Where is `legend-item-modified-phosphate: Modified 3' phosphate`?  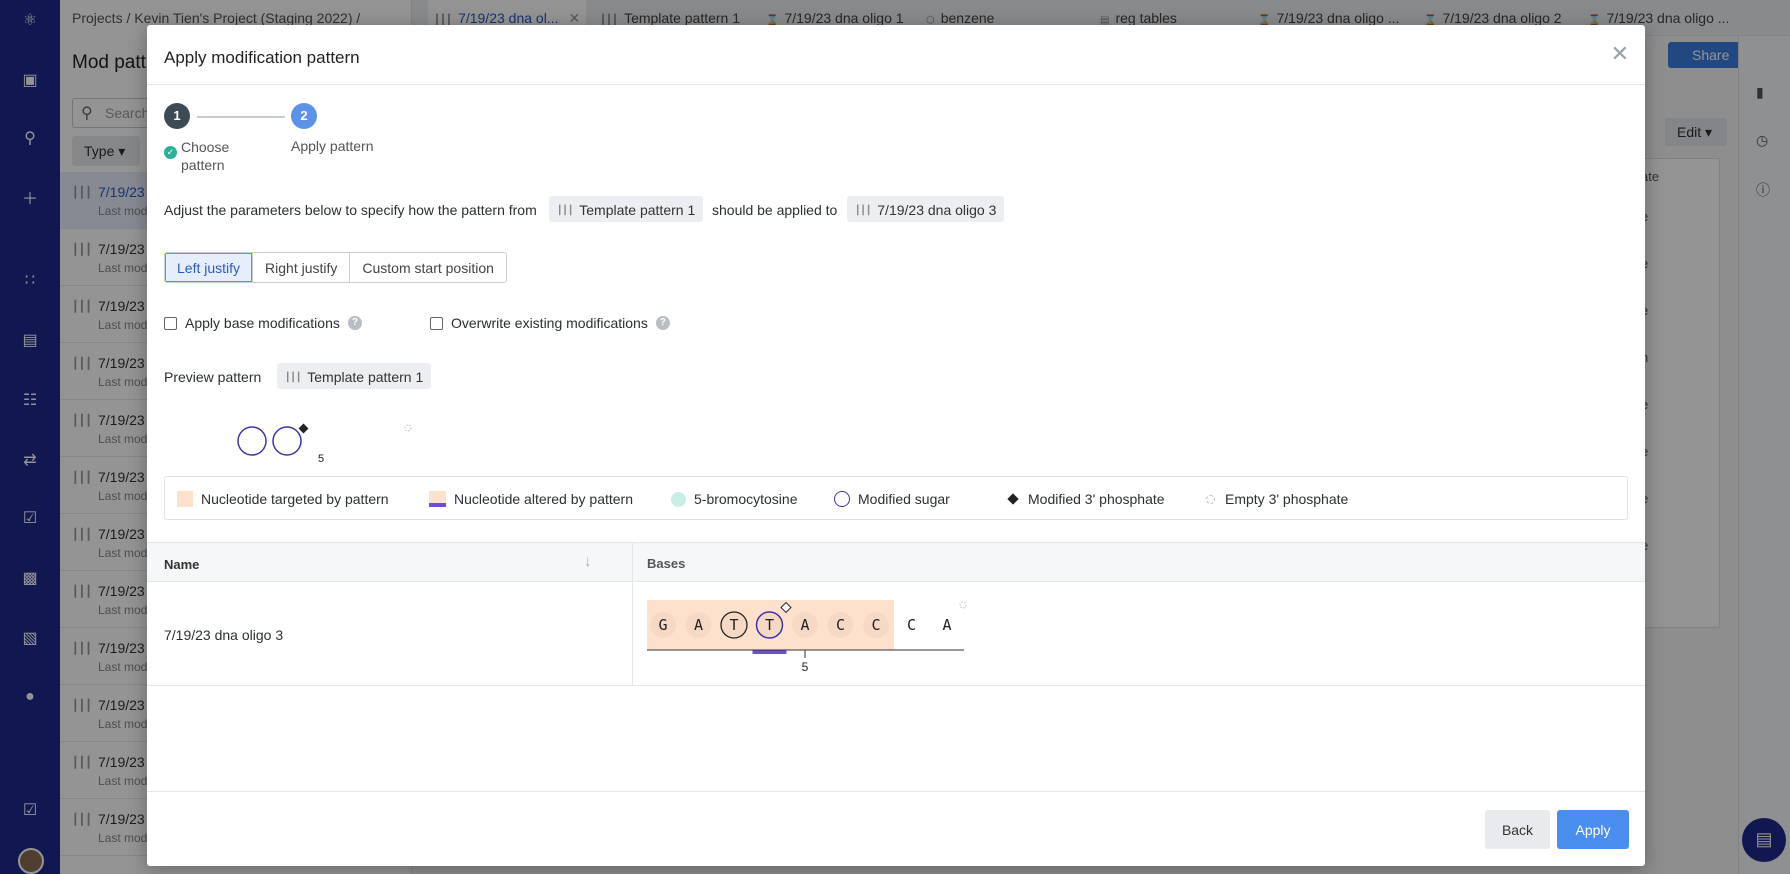 legend-item-modified-phosphate: Modified 3' phosphate is located at coordinates (1085, 499).